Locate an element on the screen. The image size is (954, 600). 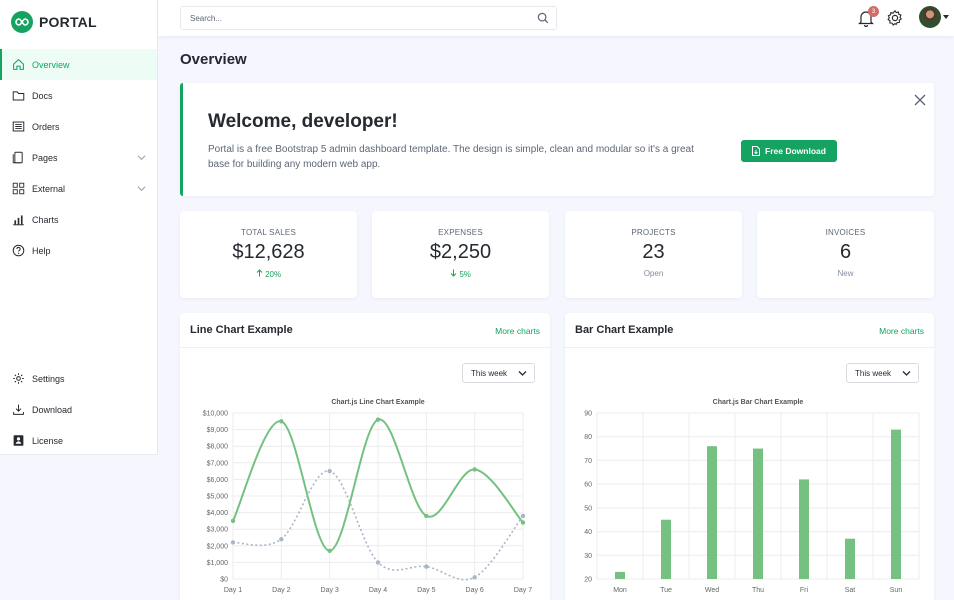
y-tick-label: 80 is located at coordinates (588, 437).